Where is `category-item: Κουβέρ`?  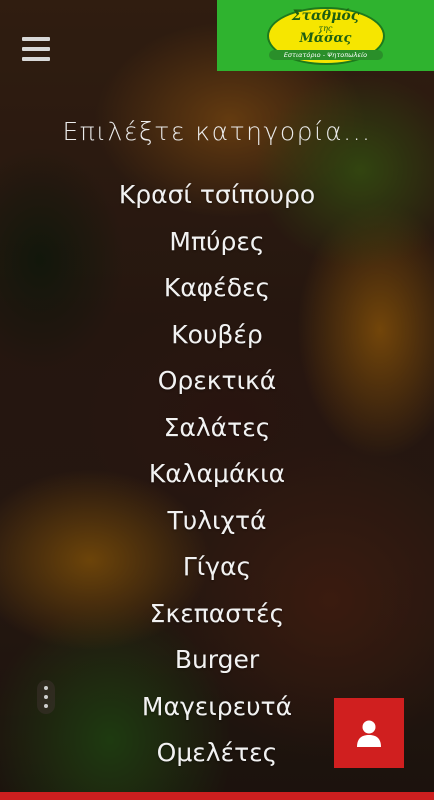
category-item: Κουβέρ is located at coordinates (217, 335).